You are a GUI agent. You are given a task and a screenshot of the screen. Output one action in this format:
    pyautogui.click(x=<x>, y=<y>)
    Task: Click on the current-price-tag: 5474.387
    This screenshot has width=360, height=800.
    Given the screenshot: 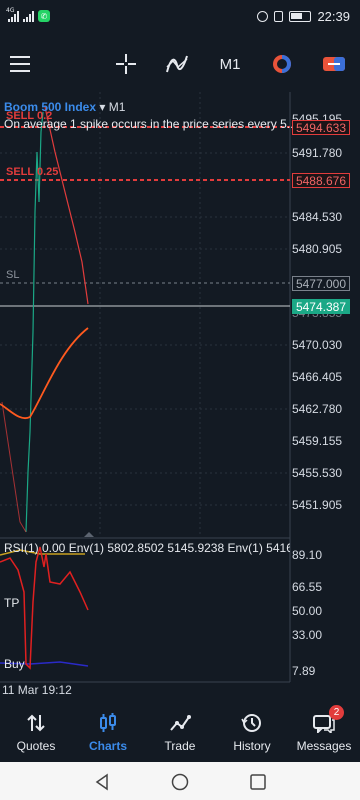 What is the action you would take?
    pyautogui.click(x=320, y=306)
    